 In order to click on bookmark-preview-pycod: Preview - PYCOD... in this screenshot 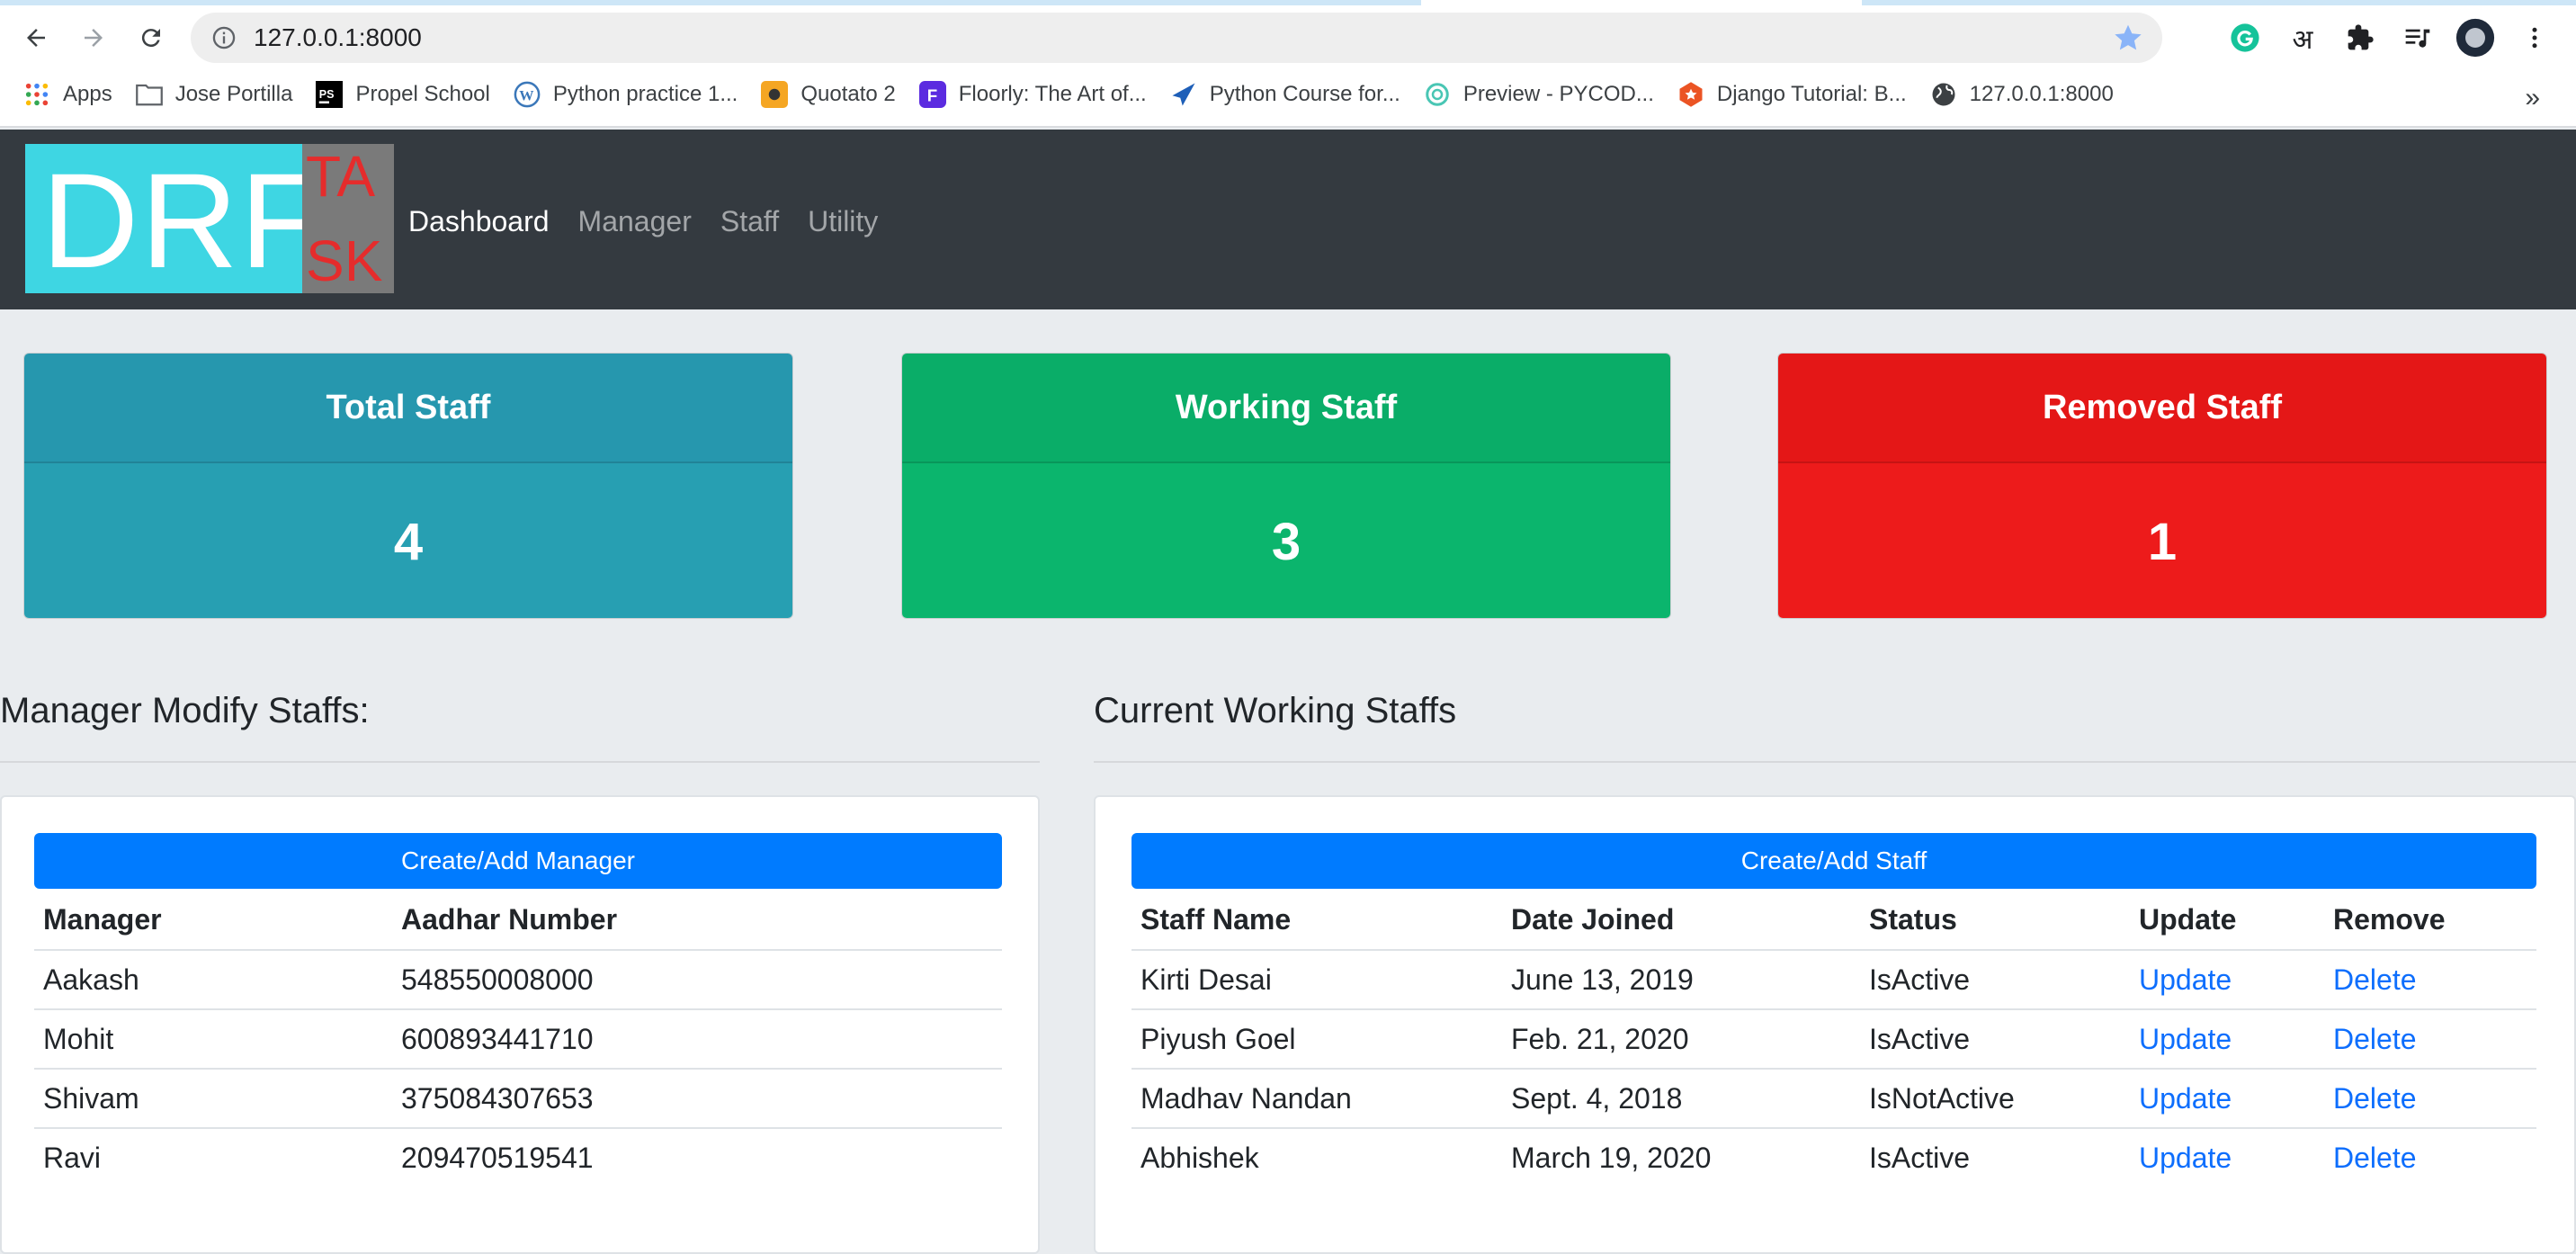, I will do `click(1539, 94)`.